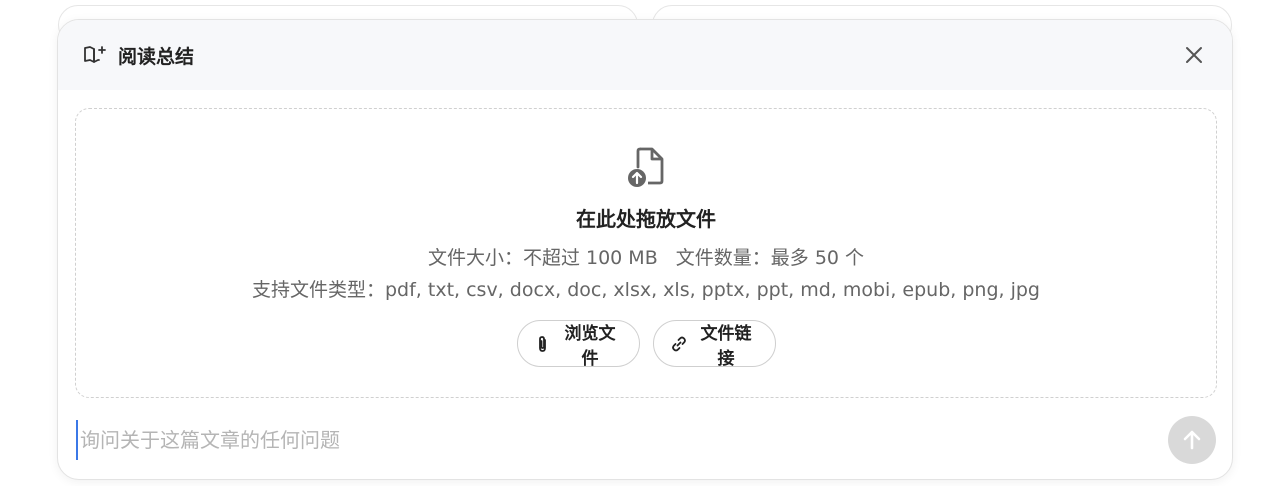  Describe the element at coordinates (617, 440) in the screenshot. I see `question-input` at that location.